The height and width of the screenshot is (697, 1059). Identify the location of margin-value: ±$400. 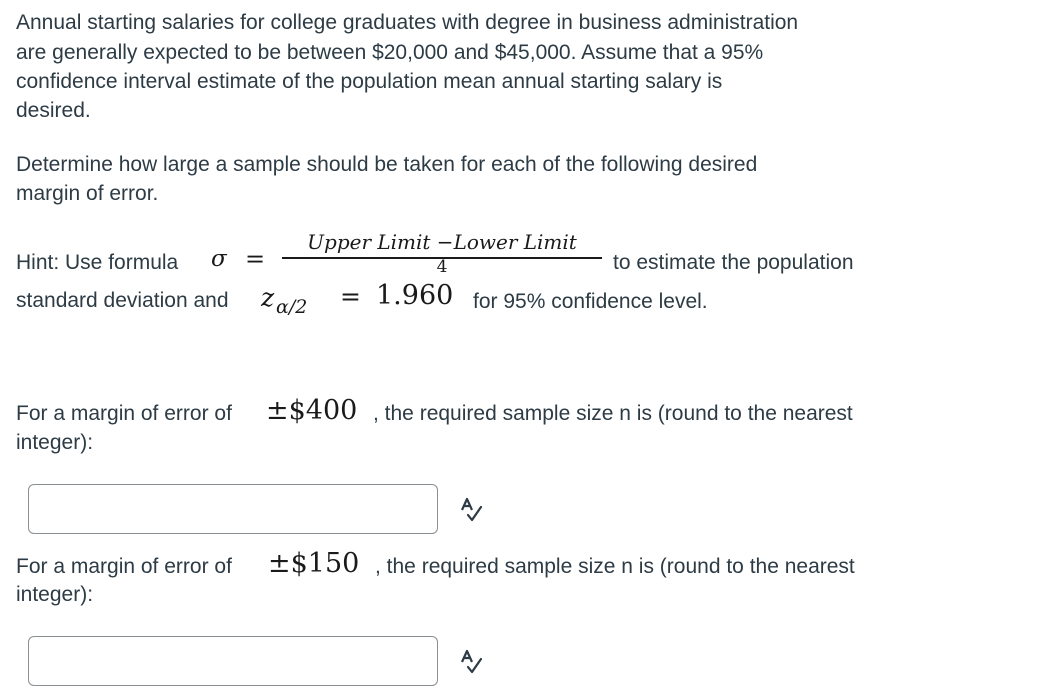
(312, 410).